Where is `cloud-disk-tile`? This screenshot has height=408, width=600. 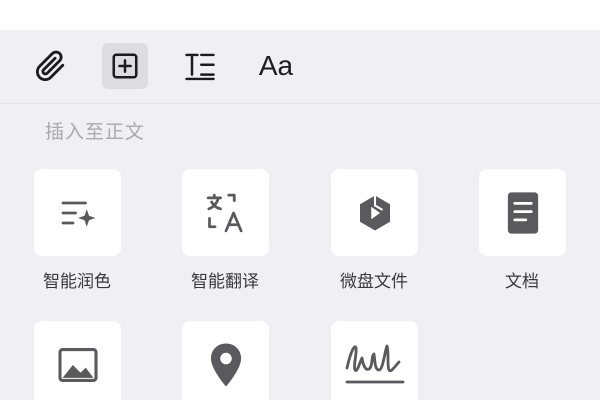
cloud-disk-tile is located at coordinates (374, 212).